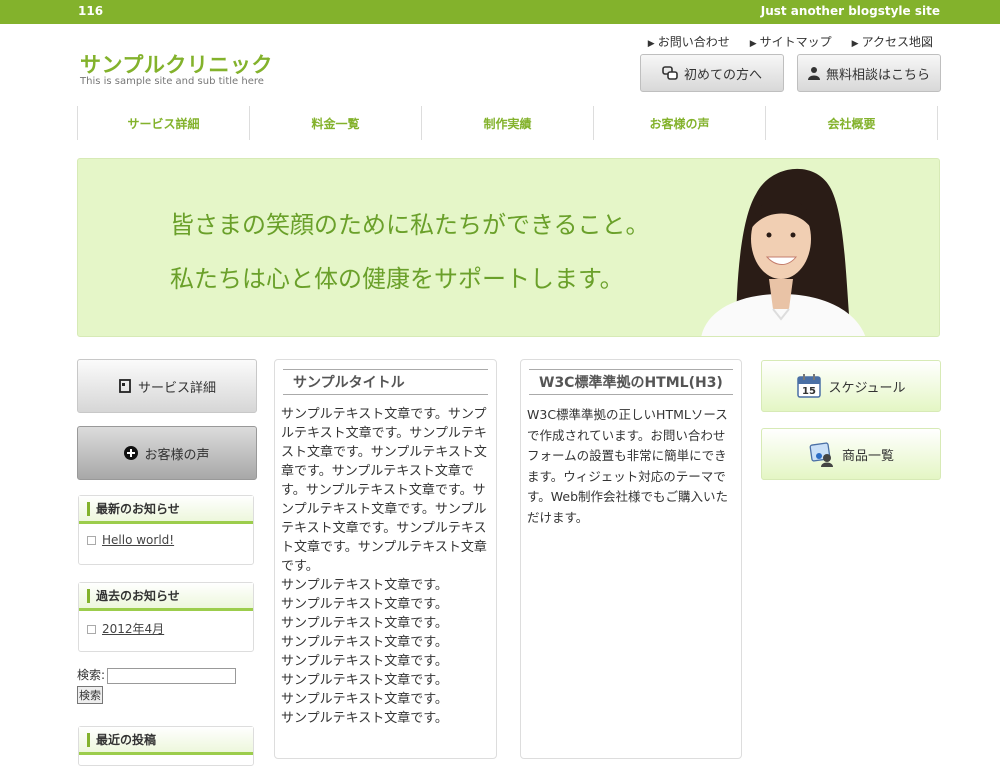  I want to click on nav-item-service: サービス詳細, so click(164, 123).